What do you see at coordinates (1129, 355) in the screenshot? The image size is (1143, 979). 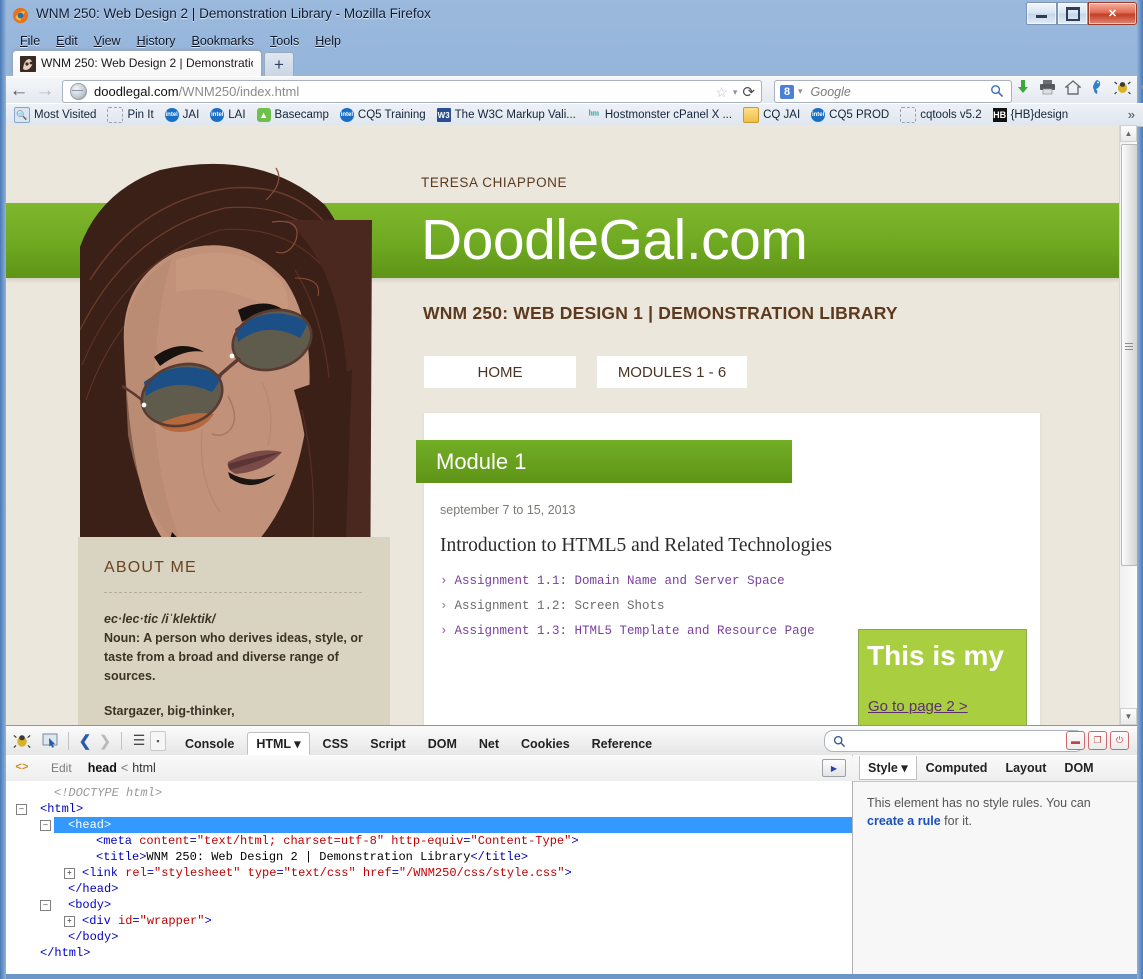 I see `scrollbar-thumb` at bounding box center [1129, 355].